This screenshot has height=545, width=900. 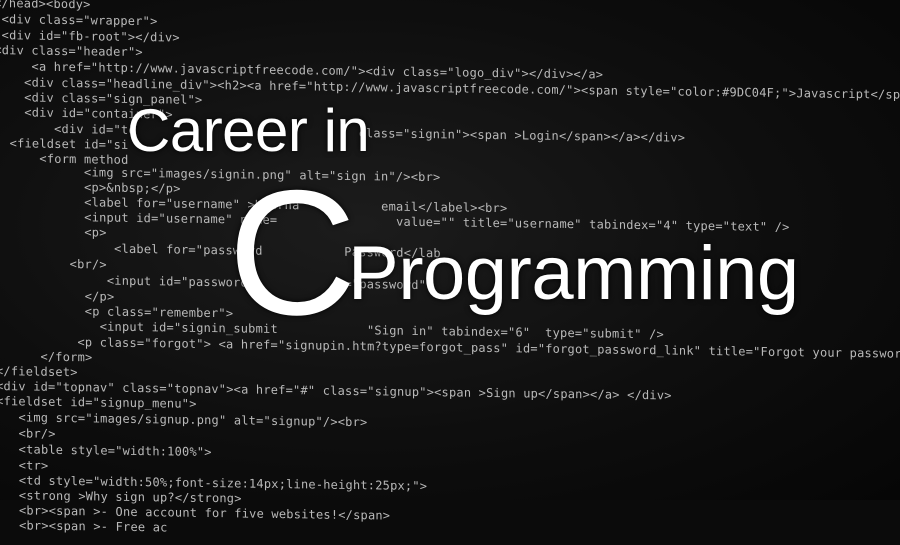 I want to click on title-programming: Programming, so click(x=573, y=273).